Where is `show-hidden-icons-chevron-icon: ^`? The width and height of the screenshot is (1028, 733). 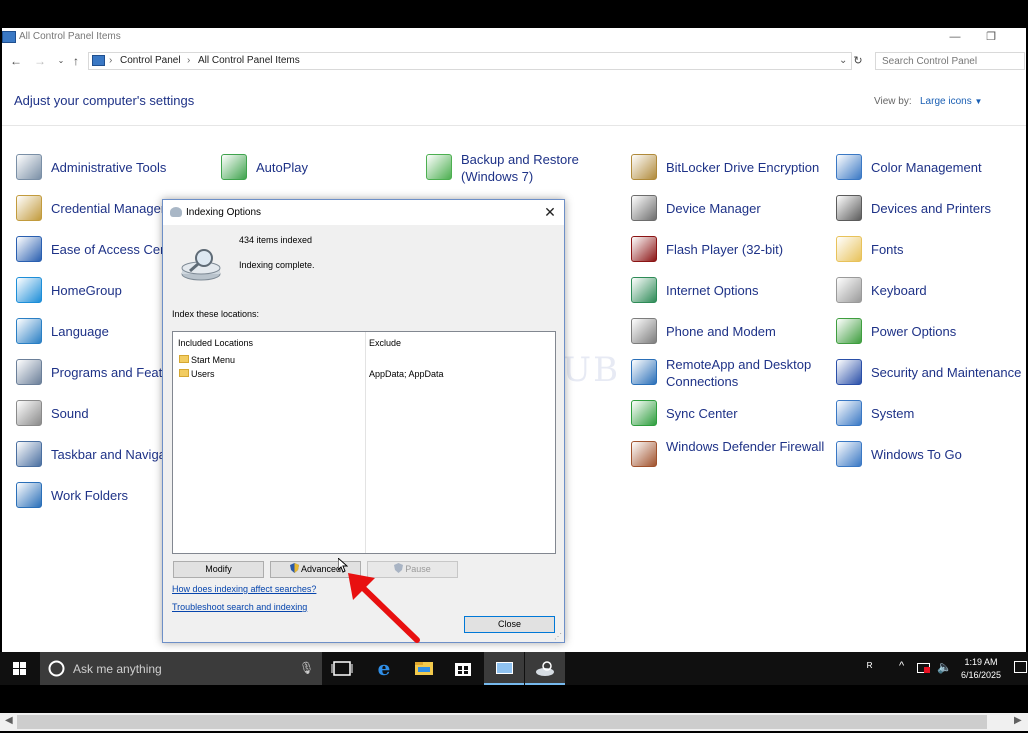
show-hidden-icons-chevron-icon: ^ is located at coordinates (901, 666).